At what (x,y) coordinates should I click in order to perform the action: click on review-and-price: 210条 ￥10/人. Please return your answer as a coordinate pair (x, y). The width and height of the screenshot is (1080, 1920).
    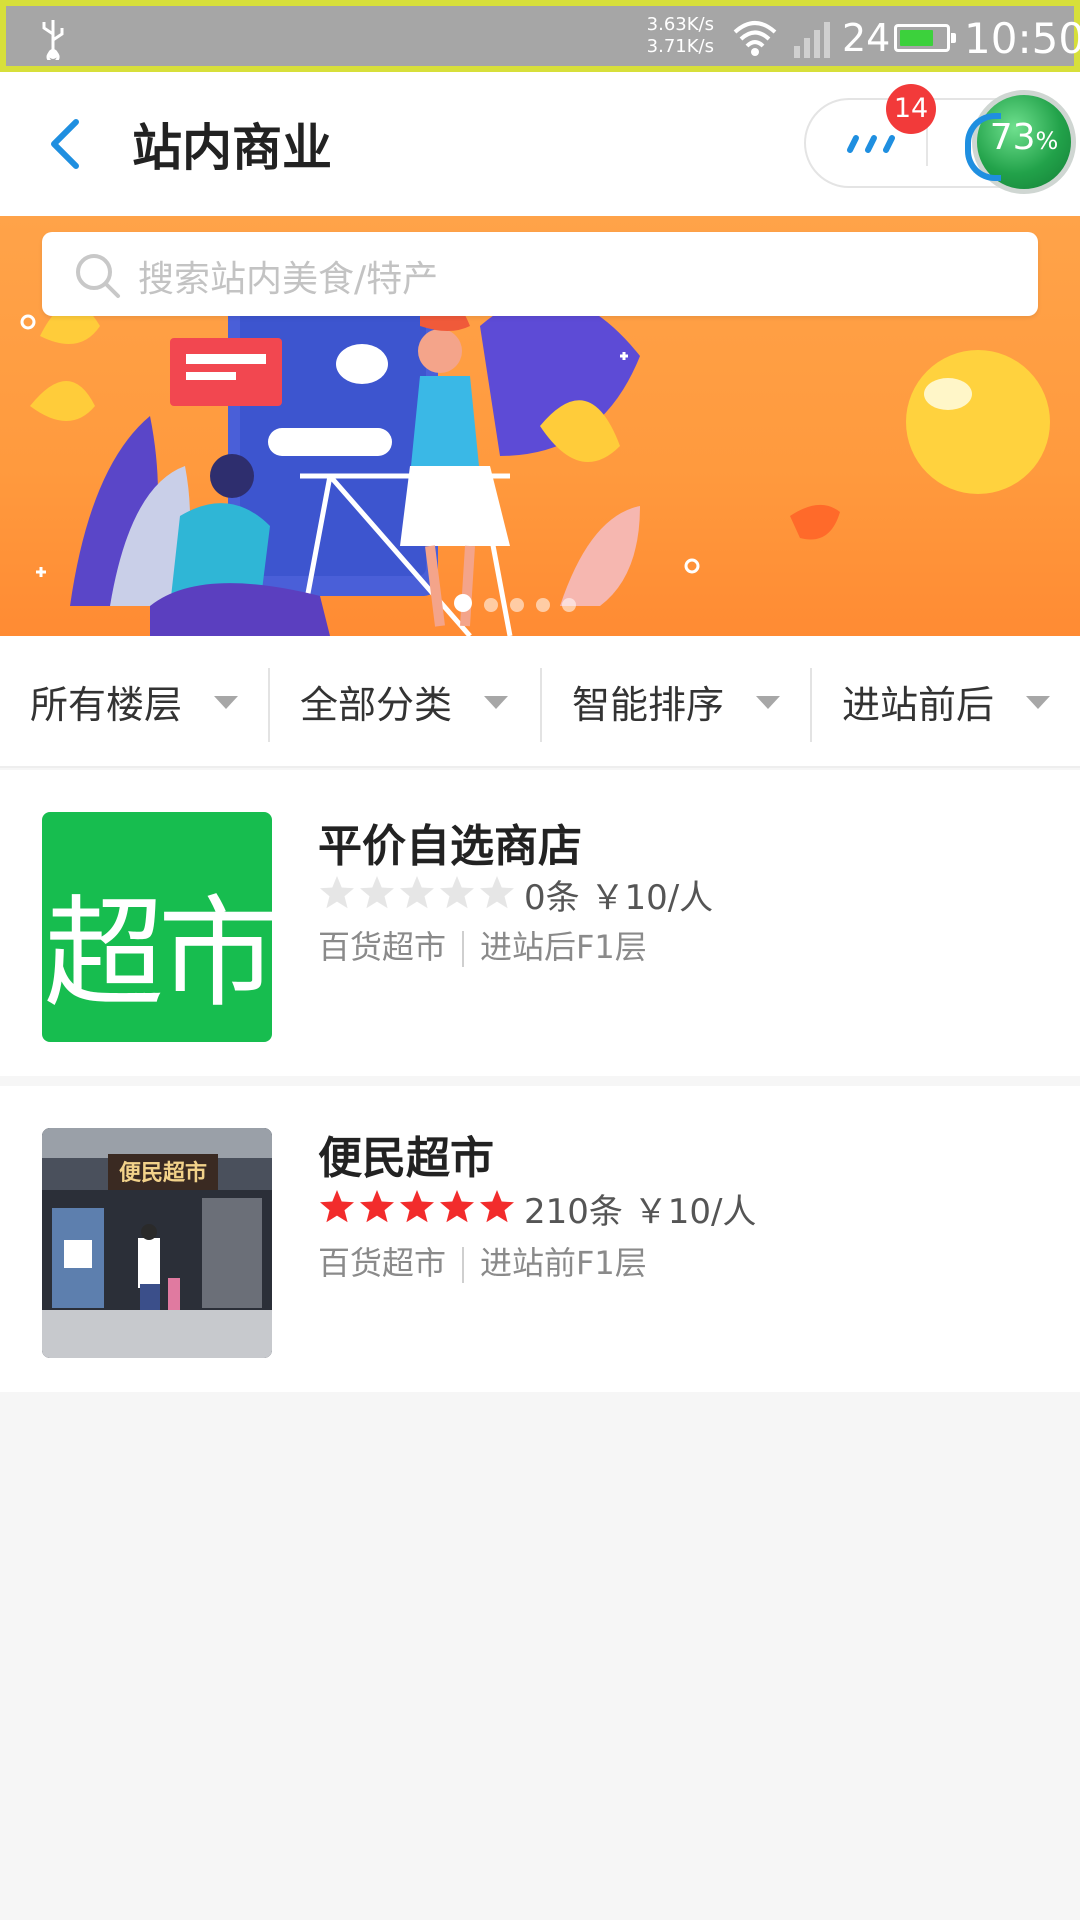
    Looking at the image, I should click on (640, 1208).